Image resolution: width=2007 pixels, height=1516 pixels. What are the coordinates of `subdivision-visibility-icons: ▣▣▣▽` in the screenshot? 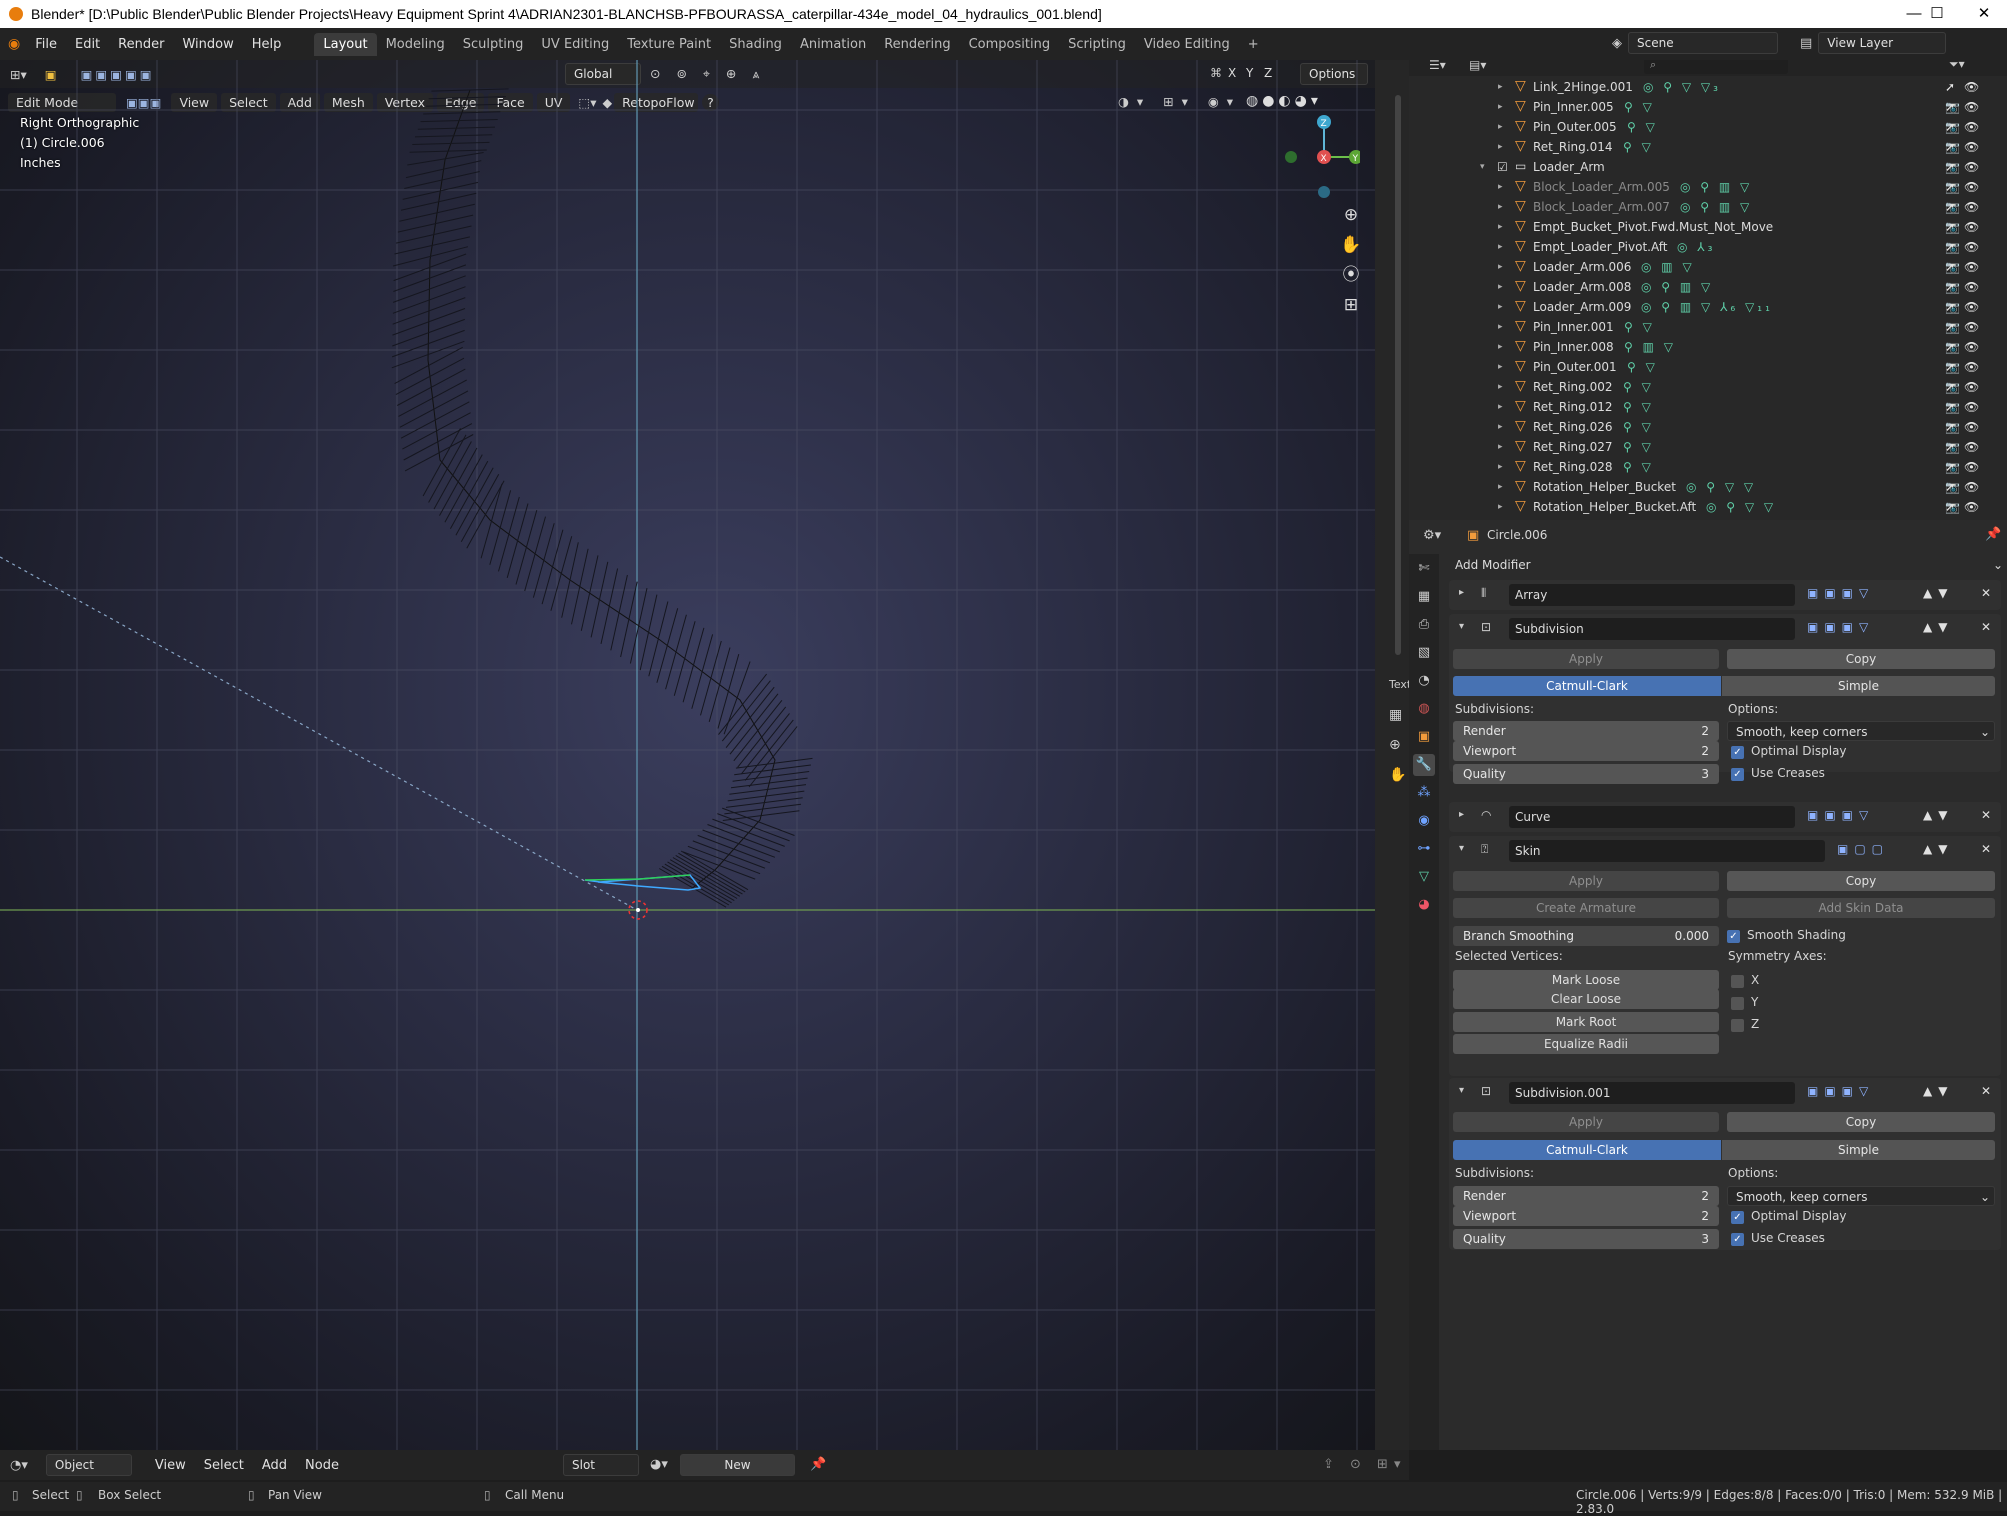 It's located at (1840, 627).